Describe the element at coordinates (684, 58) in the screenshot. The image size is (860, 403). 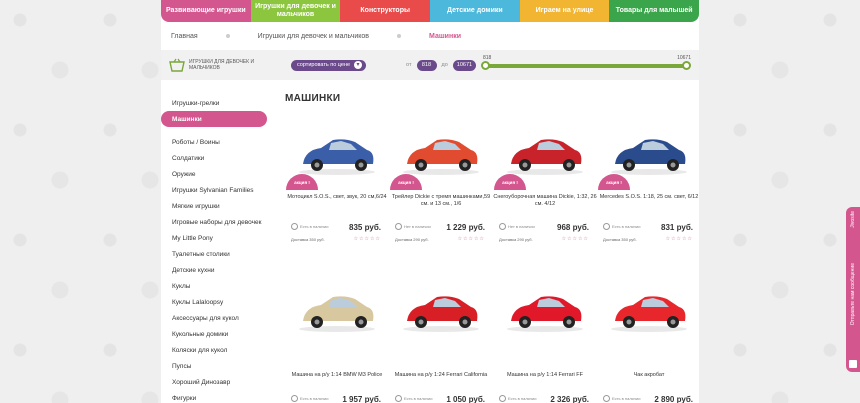
I see `slider-max-value: 10671` at that location.